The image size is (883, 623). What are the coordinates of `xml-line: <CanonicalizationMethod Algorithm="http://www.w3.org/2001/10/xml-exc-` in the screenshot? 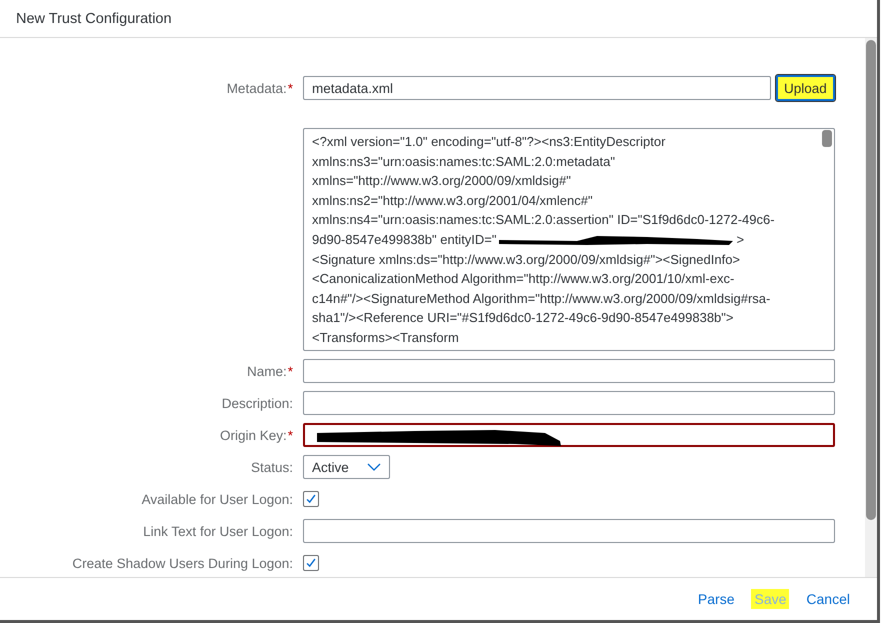 It's located at (523, 279).